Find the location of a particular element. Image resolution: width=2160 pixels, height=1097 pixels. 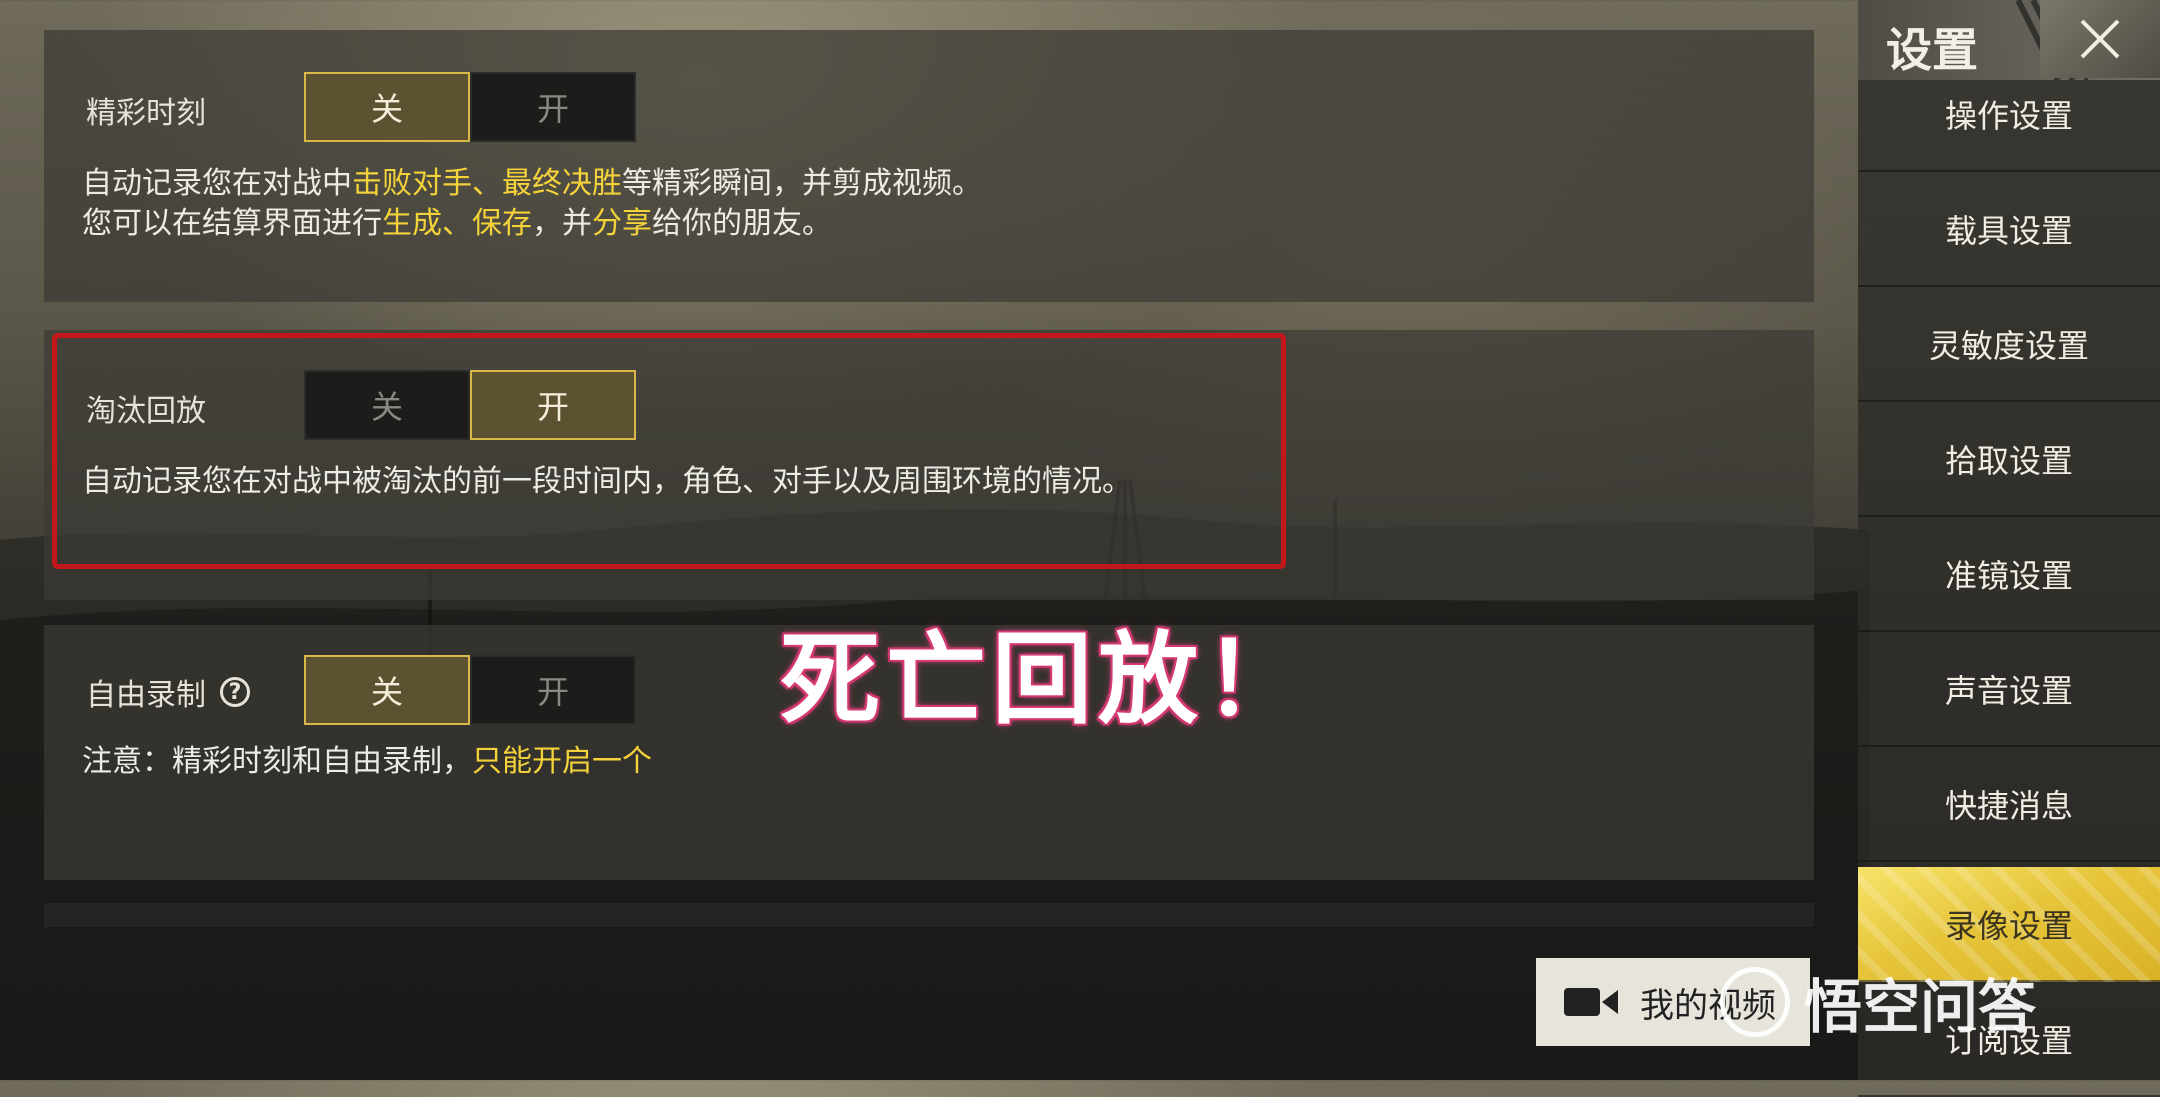

desc-highlight: 击败对手、最终决胜 is located at coordinates (487, 183).